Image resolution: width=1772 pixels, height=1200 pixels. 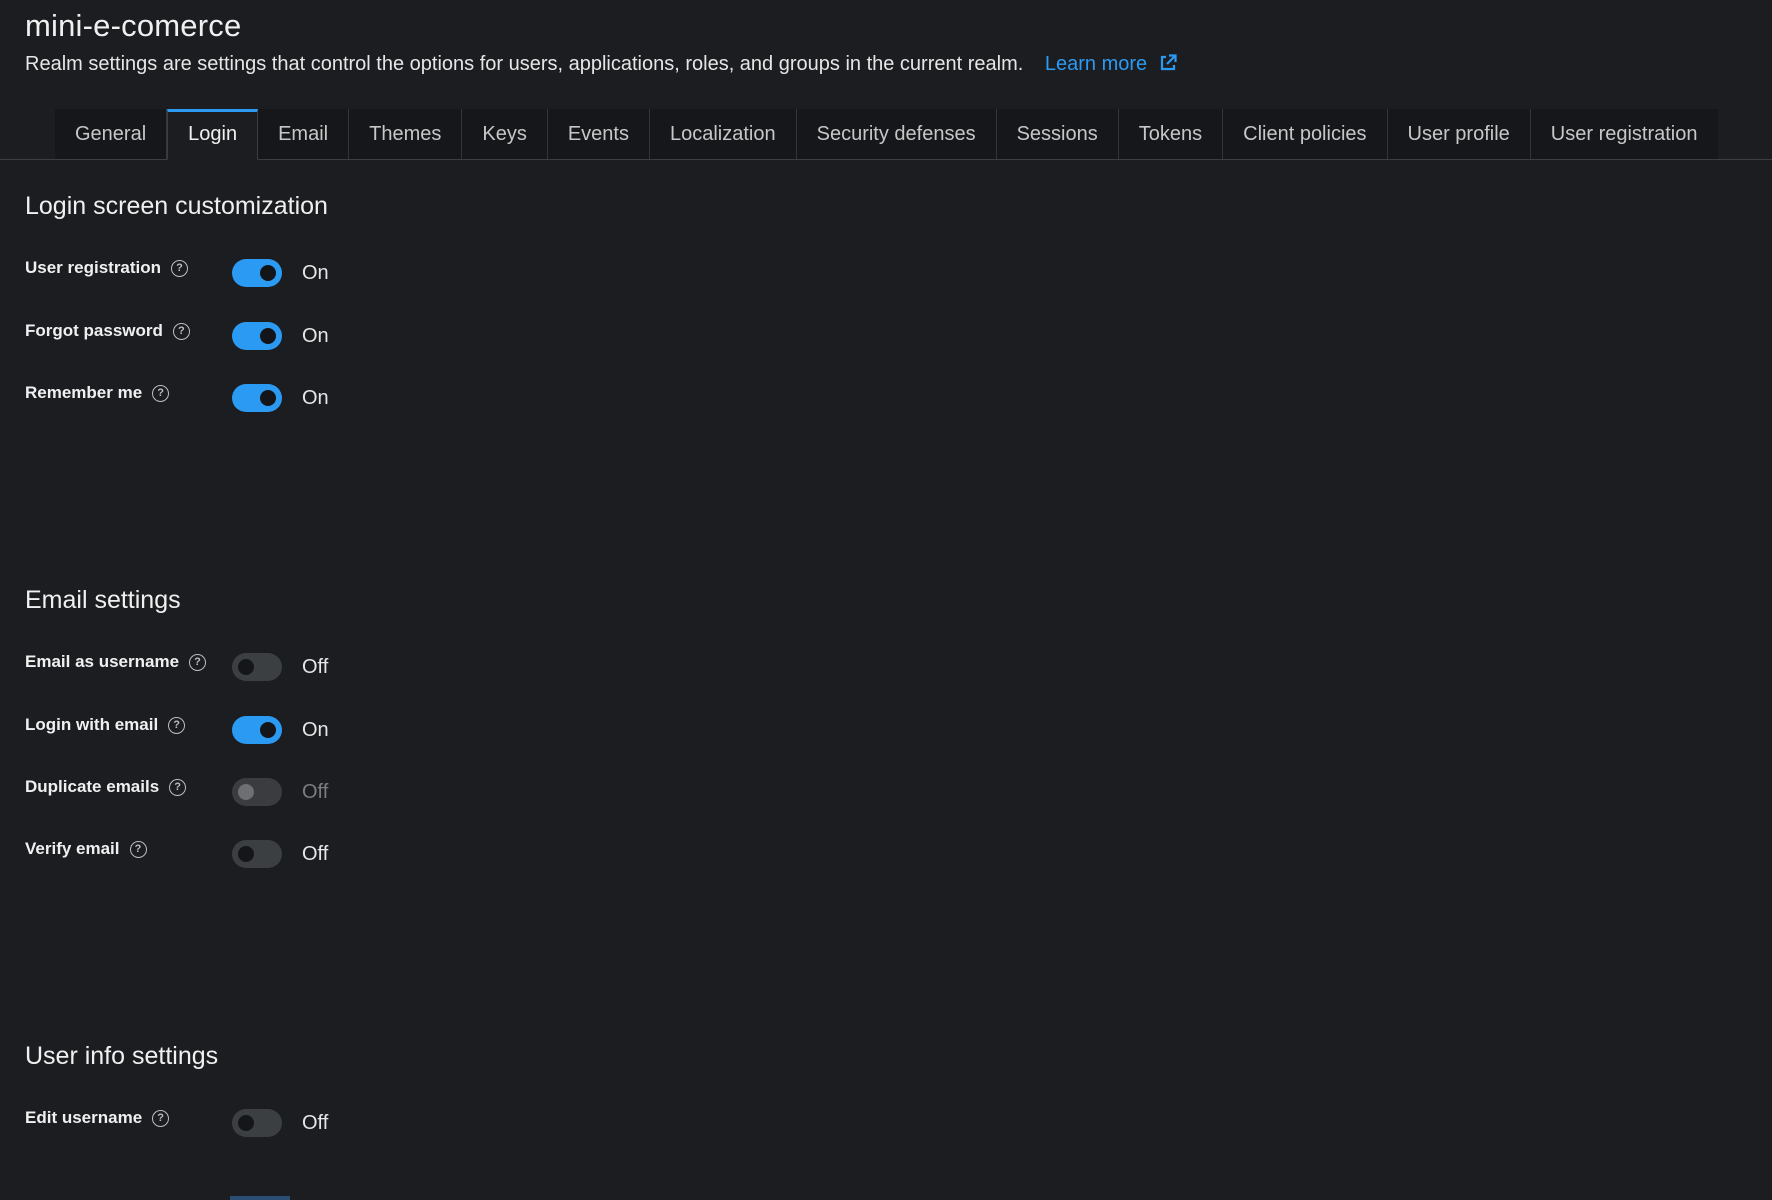 I want to click on section-title-login: Login screen customization, so click(x=176, y=206).